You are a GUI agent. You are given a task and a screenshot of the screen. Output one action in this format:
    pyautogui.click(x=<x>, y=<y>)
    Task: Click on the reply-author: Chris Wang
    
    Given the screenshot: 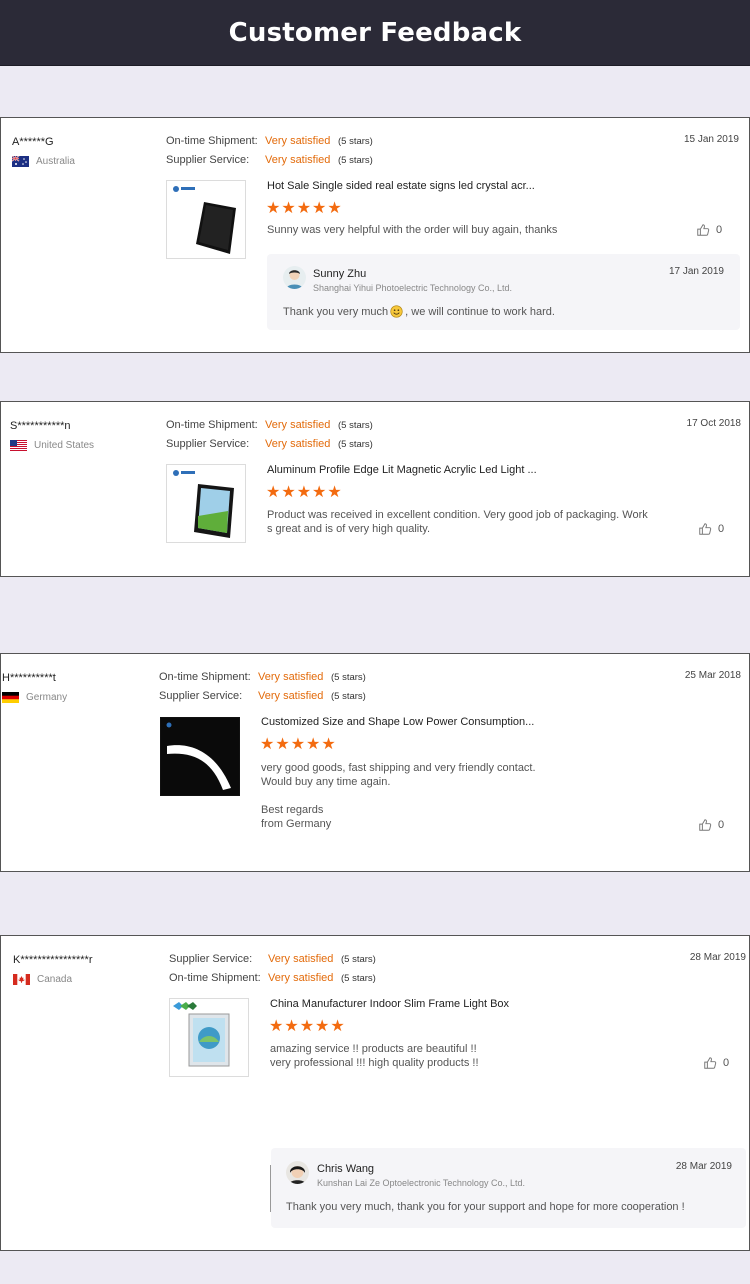 What is the action you would take?
    pyautogui.click(x=346, y=1169)
    